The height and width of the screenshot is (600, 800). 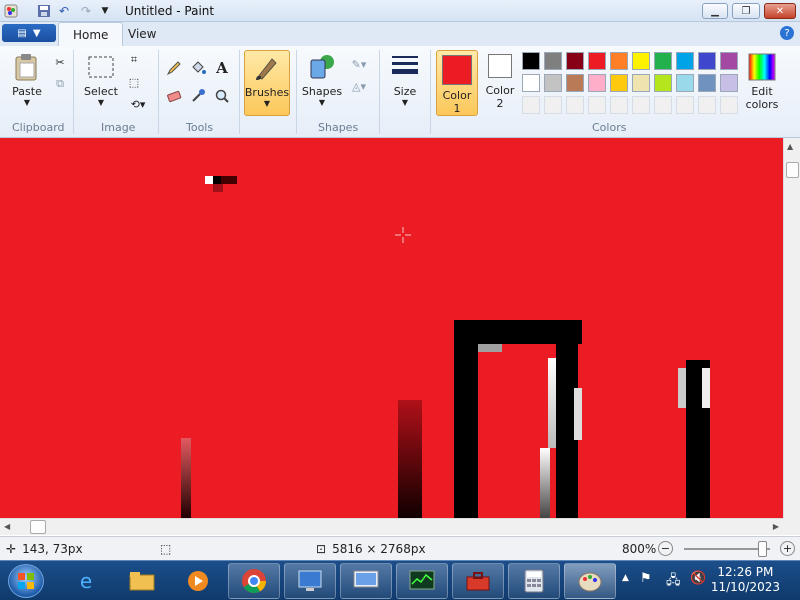 I want to click on color-2-swatch, so click(x=500, y=66).